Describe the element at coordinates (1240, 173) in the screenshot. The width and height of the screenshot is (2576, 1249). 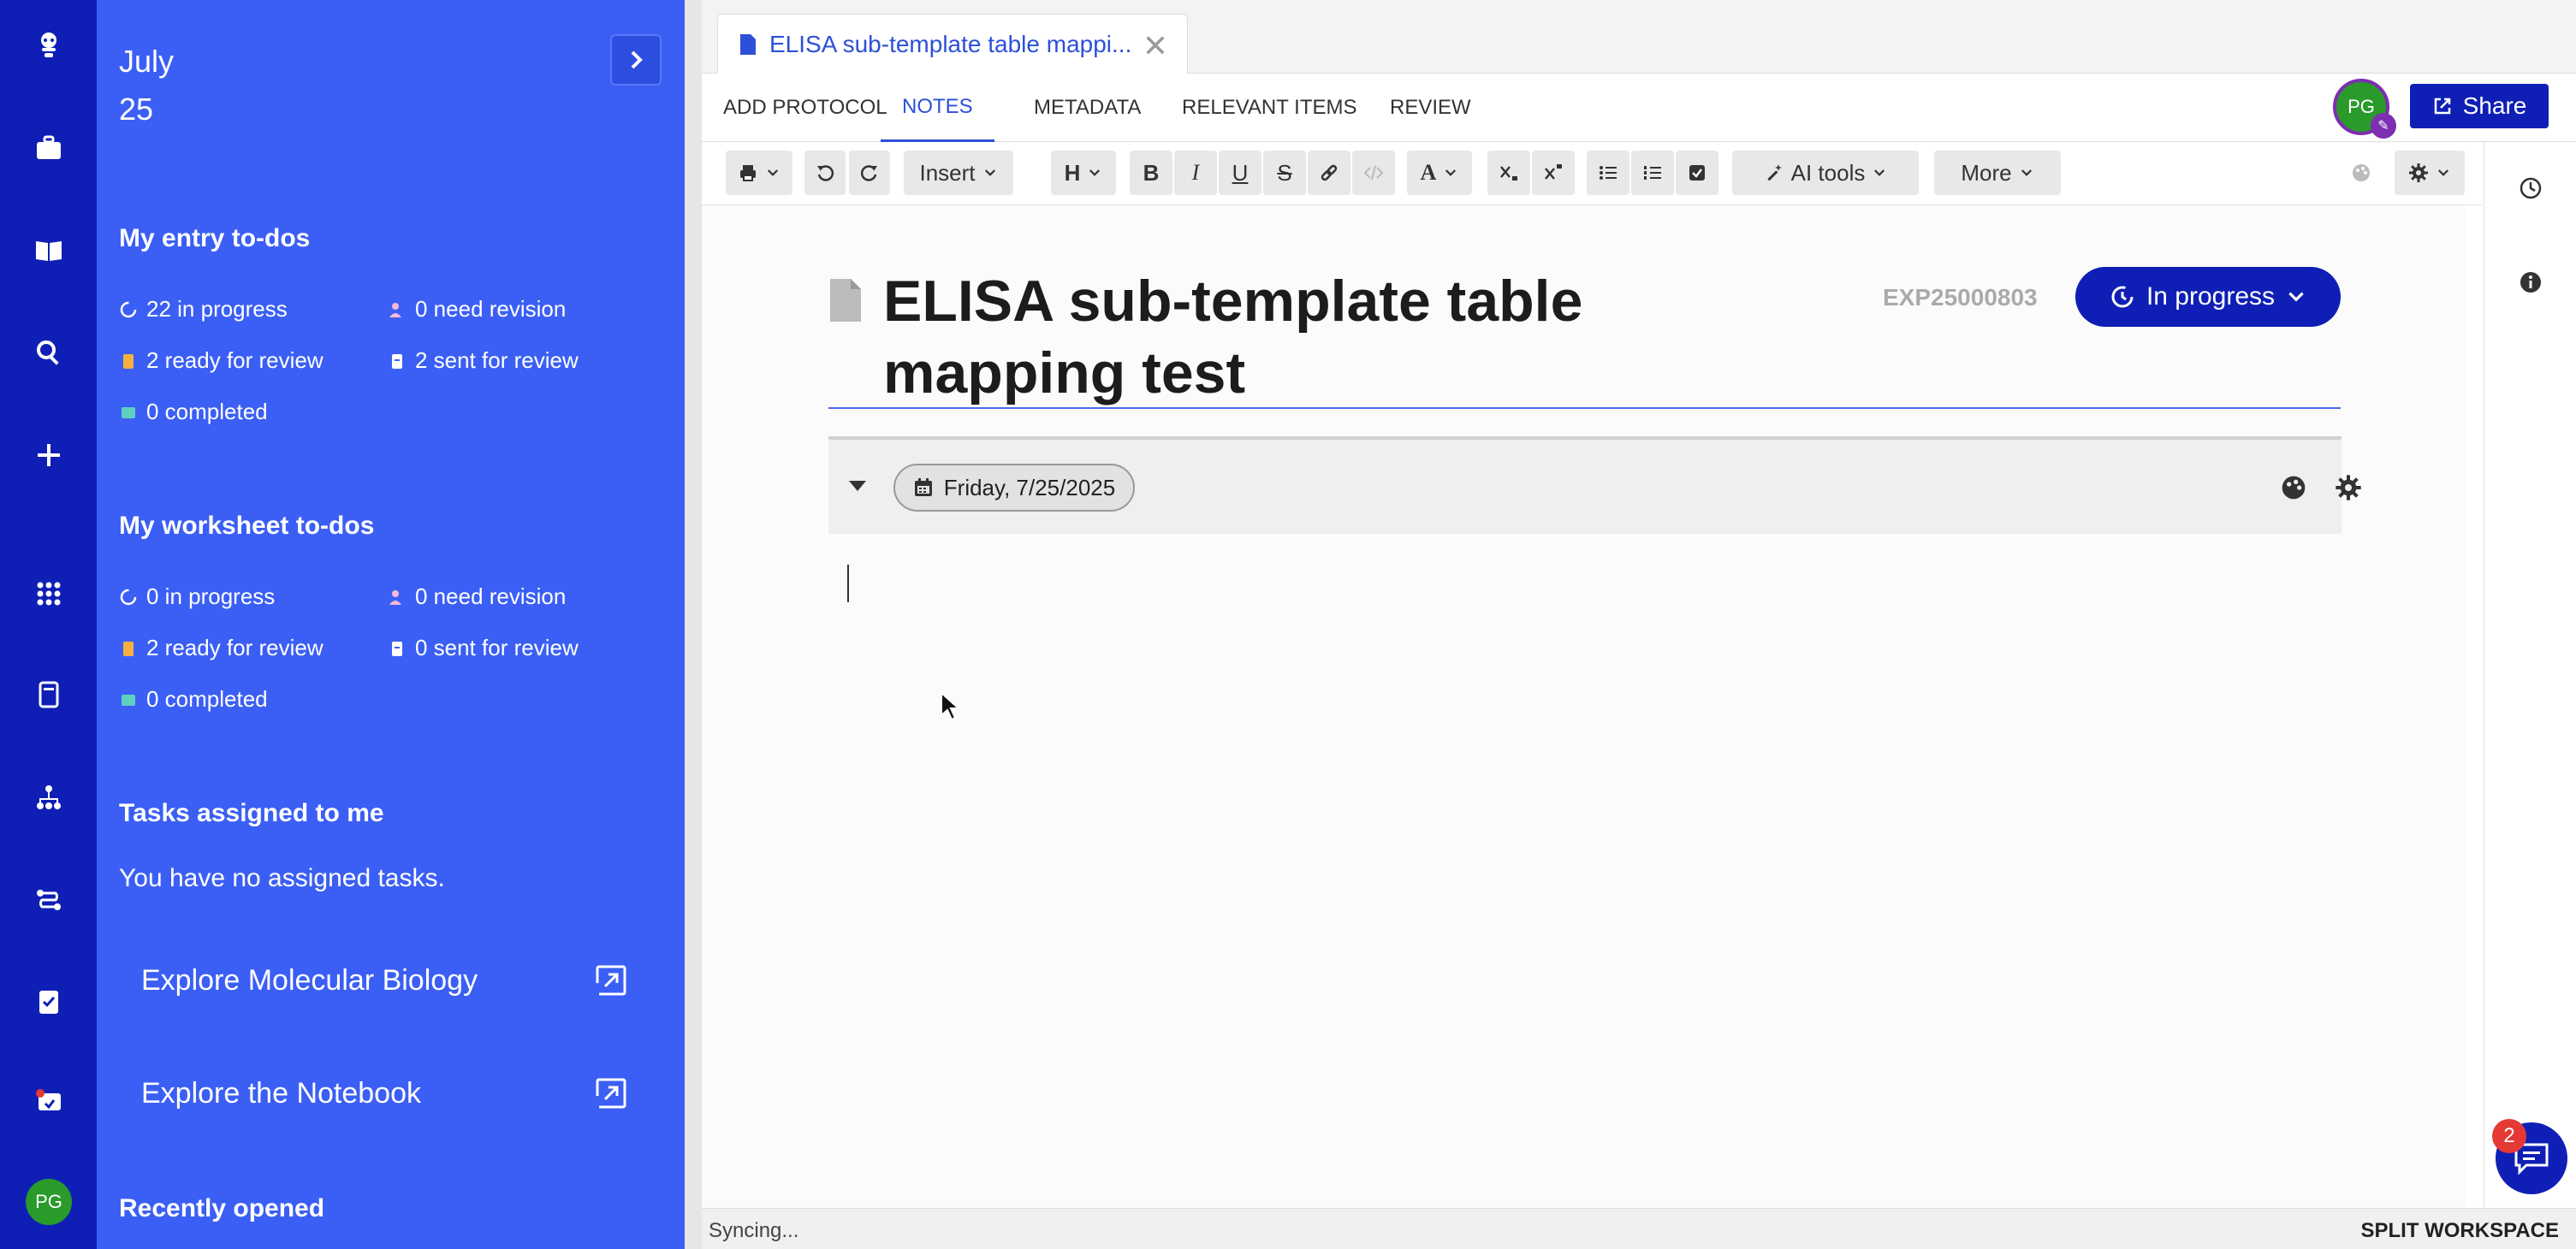
I see `underline-button: U` at that location.